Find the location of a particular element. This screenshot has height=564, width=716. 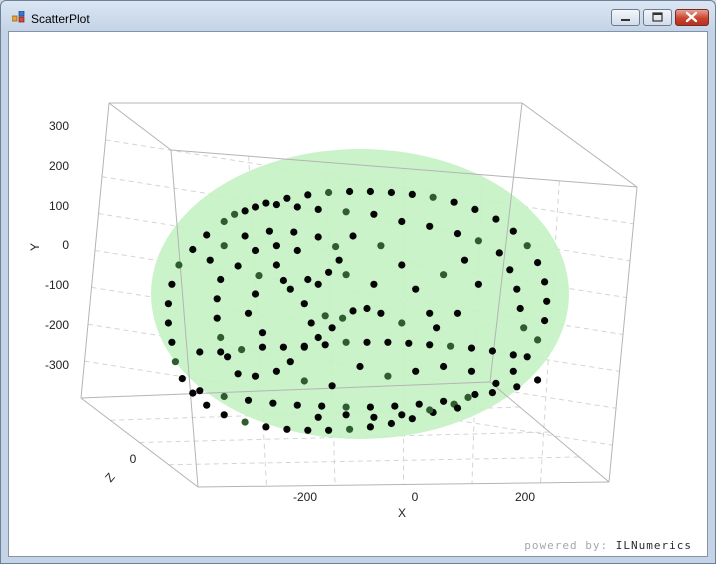

minimize-button is located at coordinates (625, 17).